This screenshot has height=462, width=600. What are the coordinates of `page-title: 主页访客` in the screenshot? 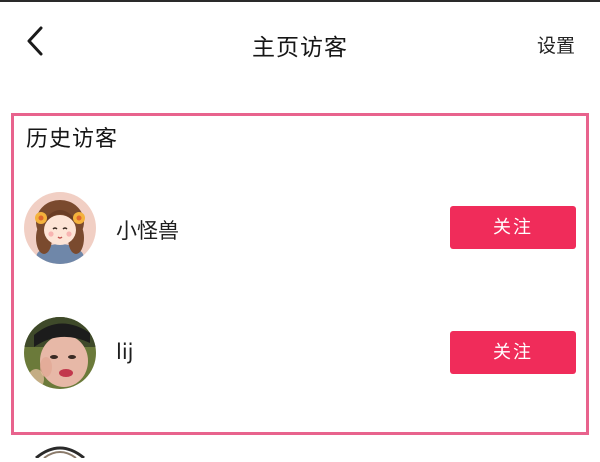 It's located at (300, 48).